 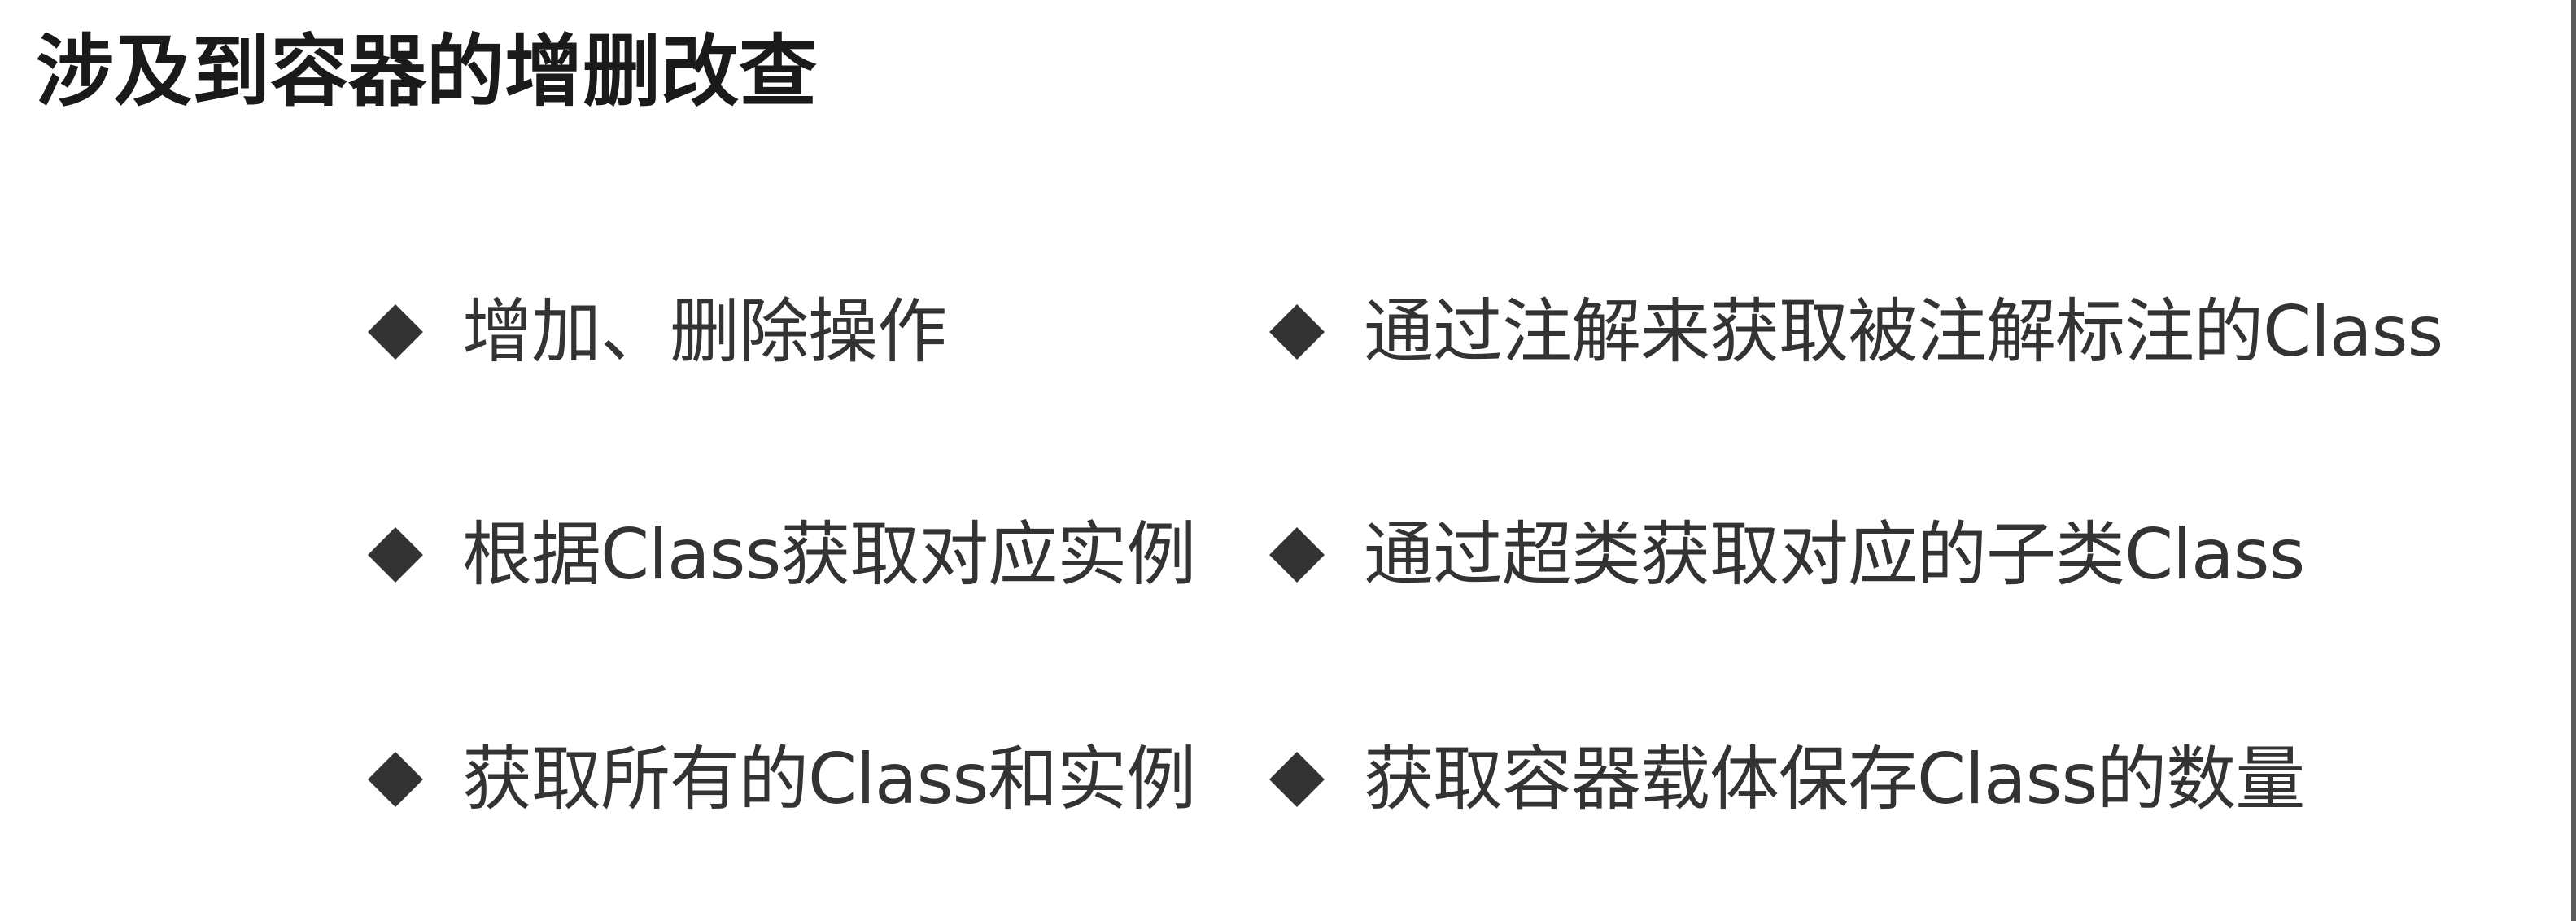 I want to click on bullet-item: 获取所有的Class和实例, so click(x=780, y=780).